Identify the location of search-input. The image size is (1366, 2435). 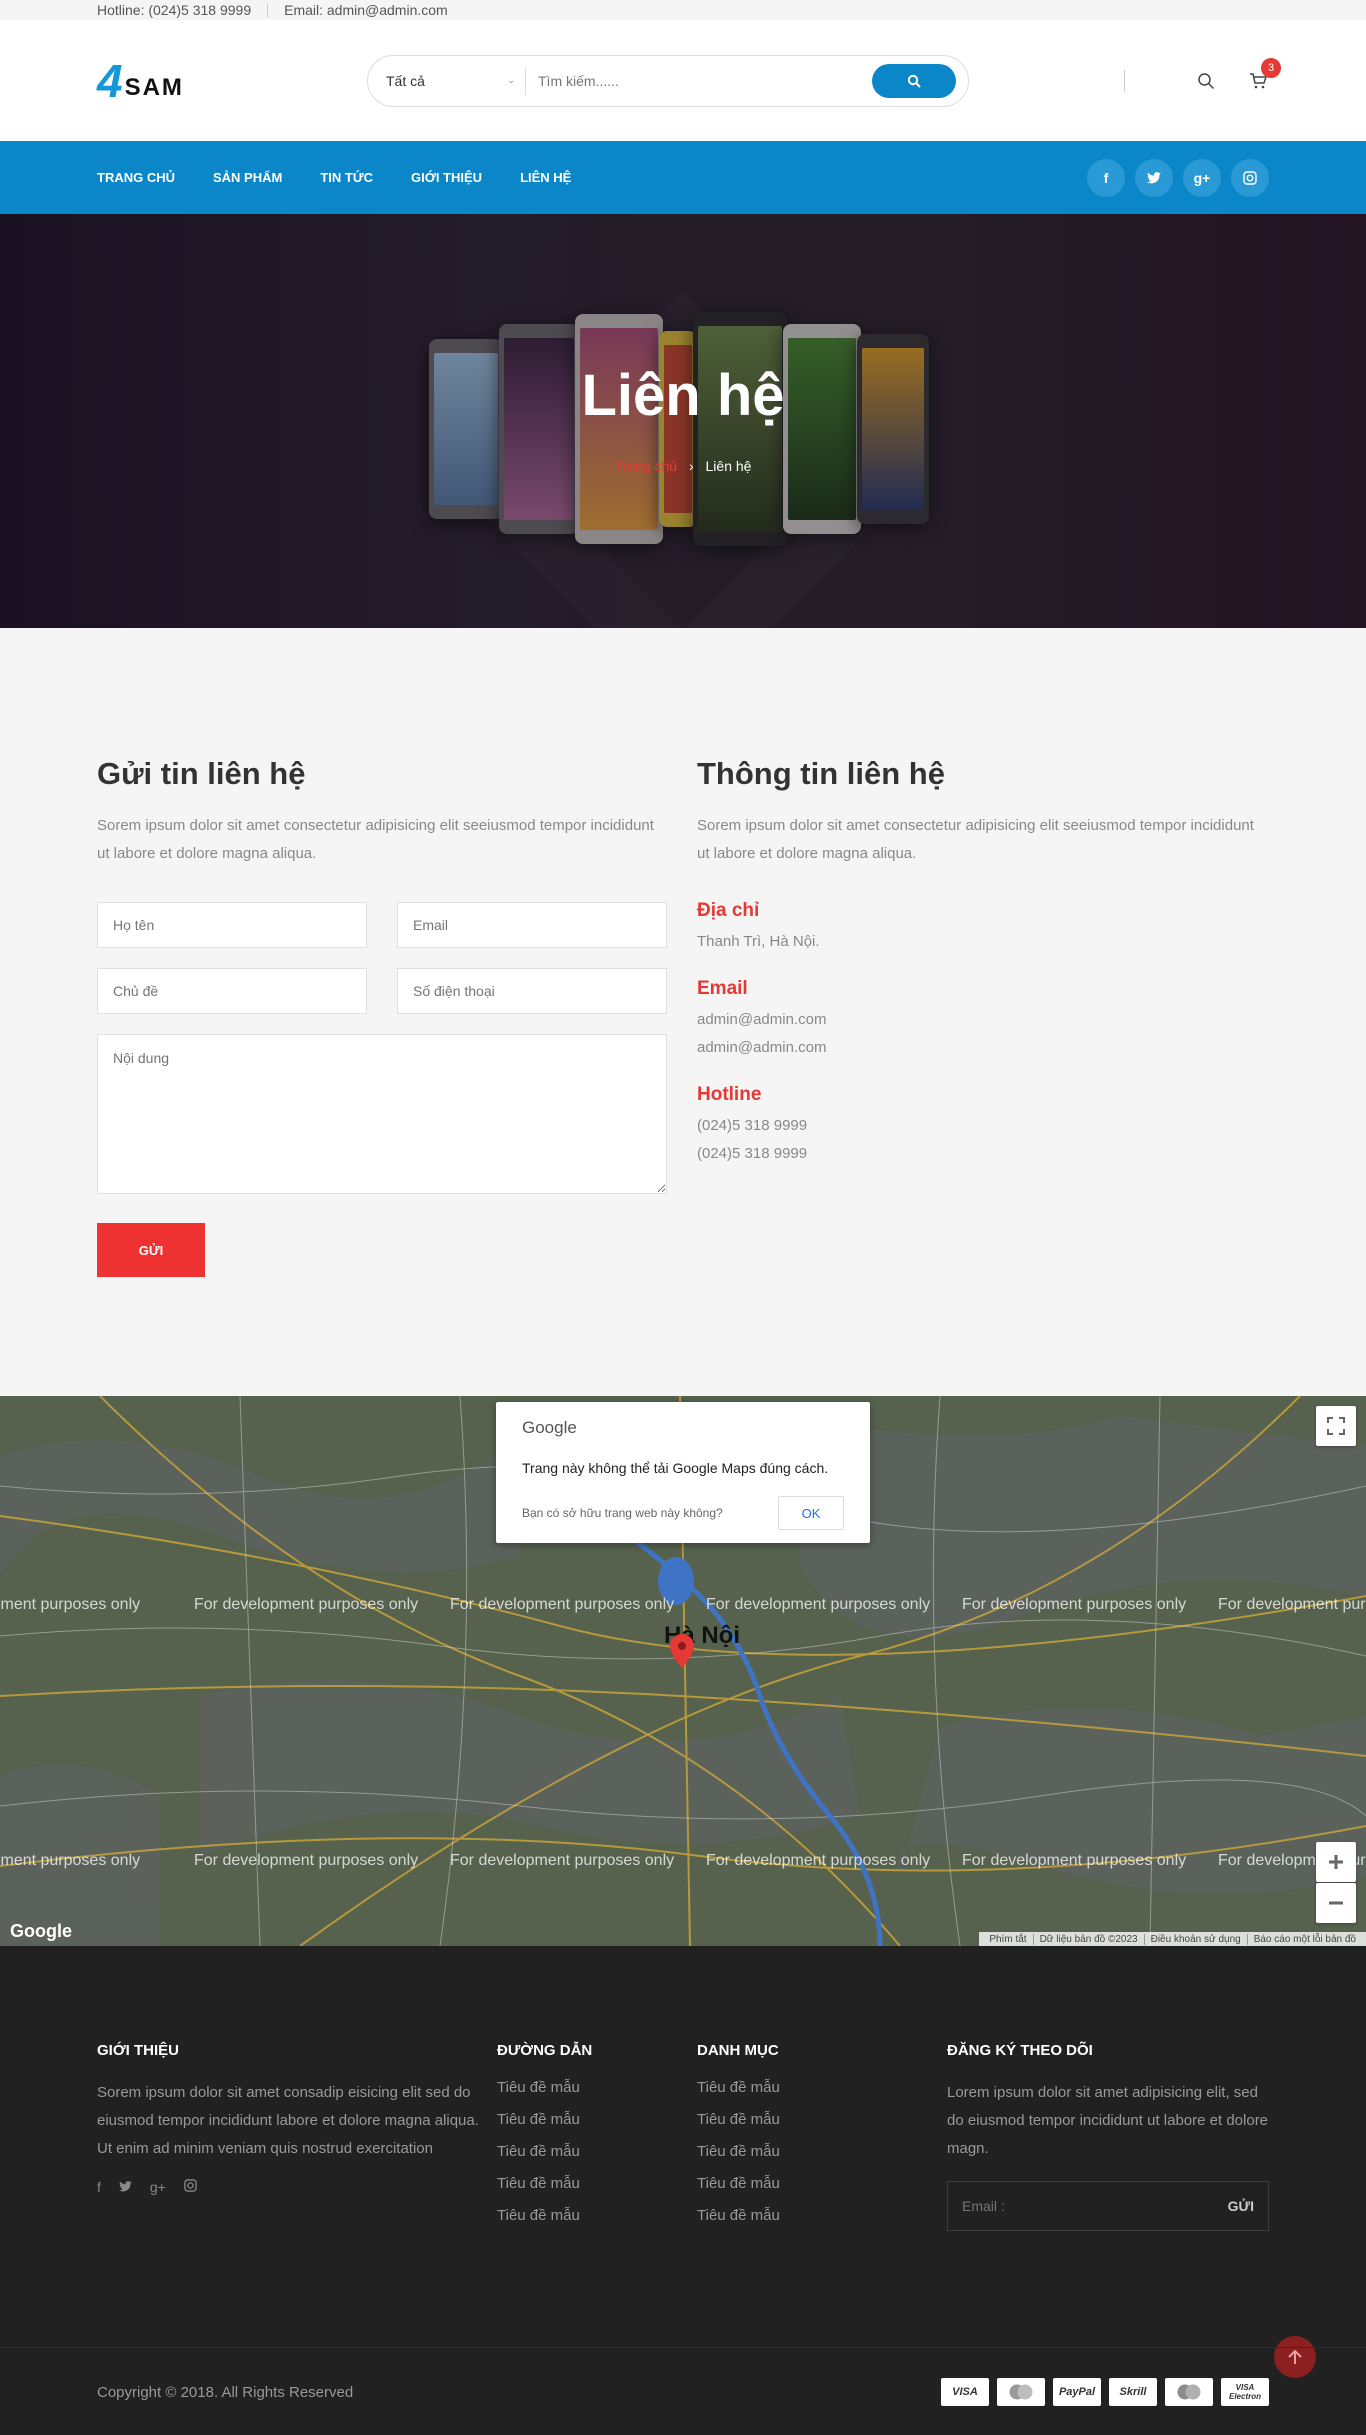
(699, 80).